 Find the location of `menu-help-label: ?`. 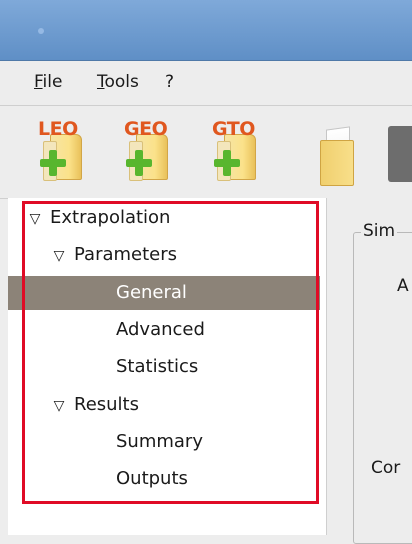

menu-help-label: ? is located at coordinates (170, 82).